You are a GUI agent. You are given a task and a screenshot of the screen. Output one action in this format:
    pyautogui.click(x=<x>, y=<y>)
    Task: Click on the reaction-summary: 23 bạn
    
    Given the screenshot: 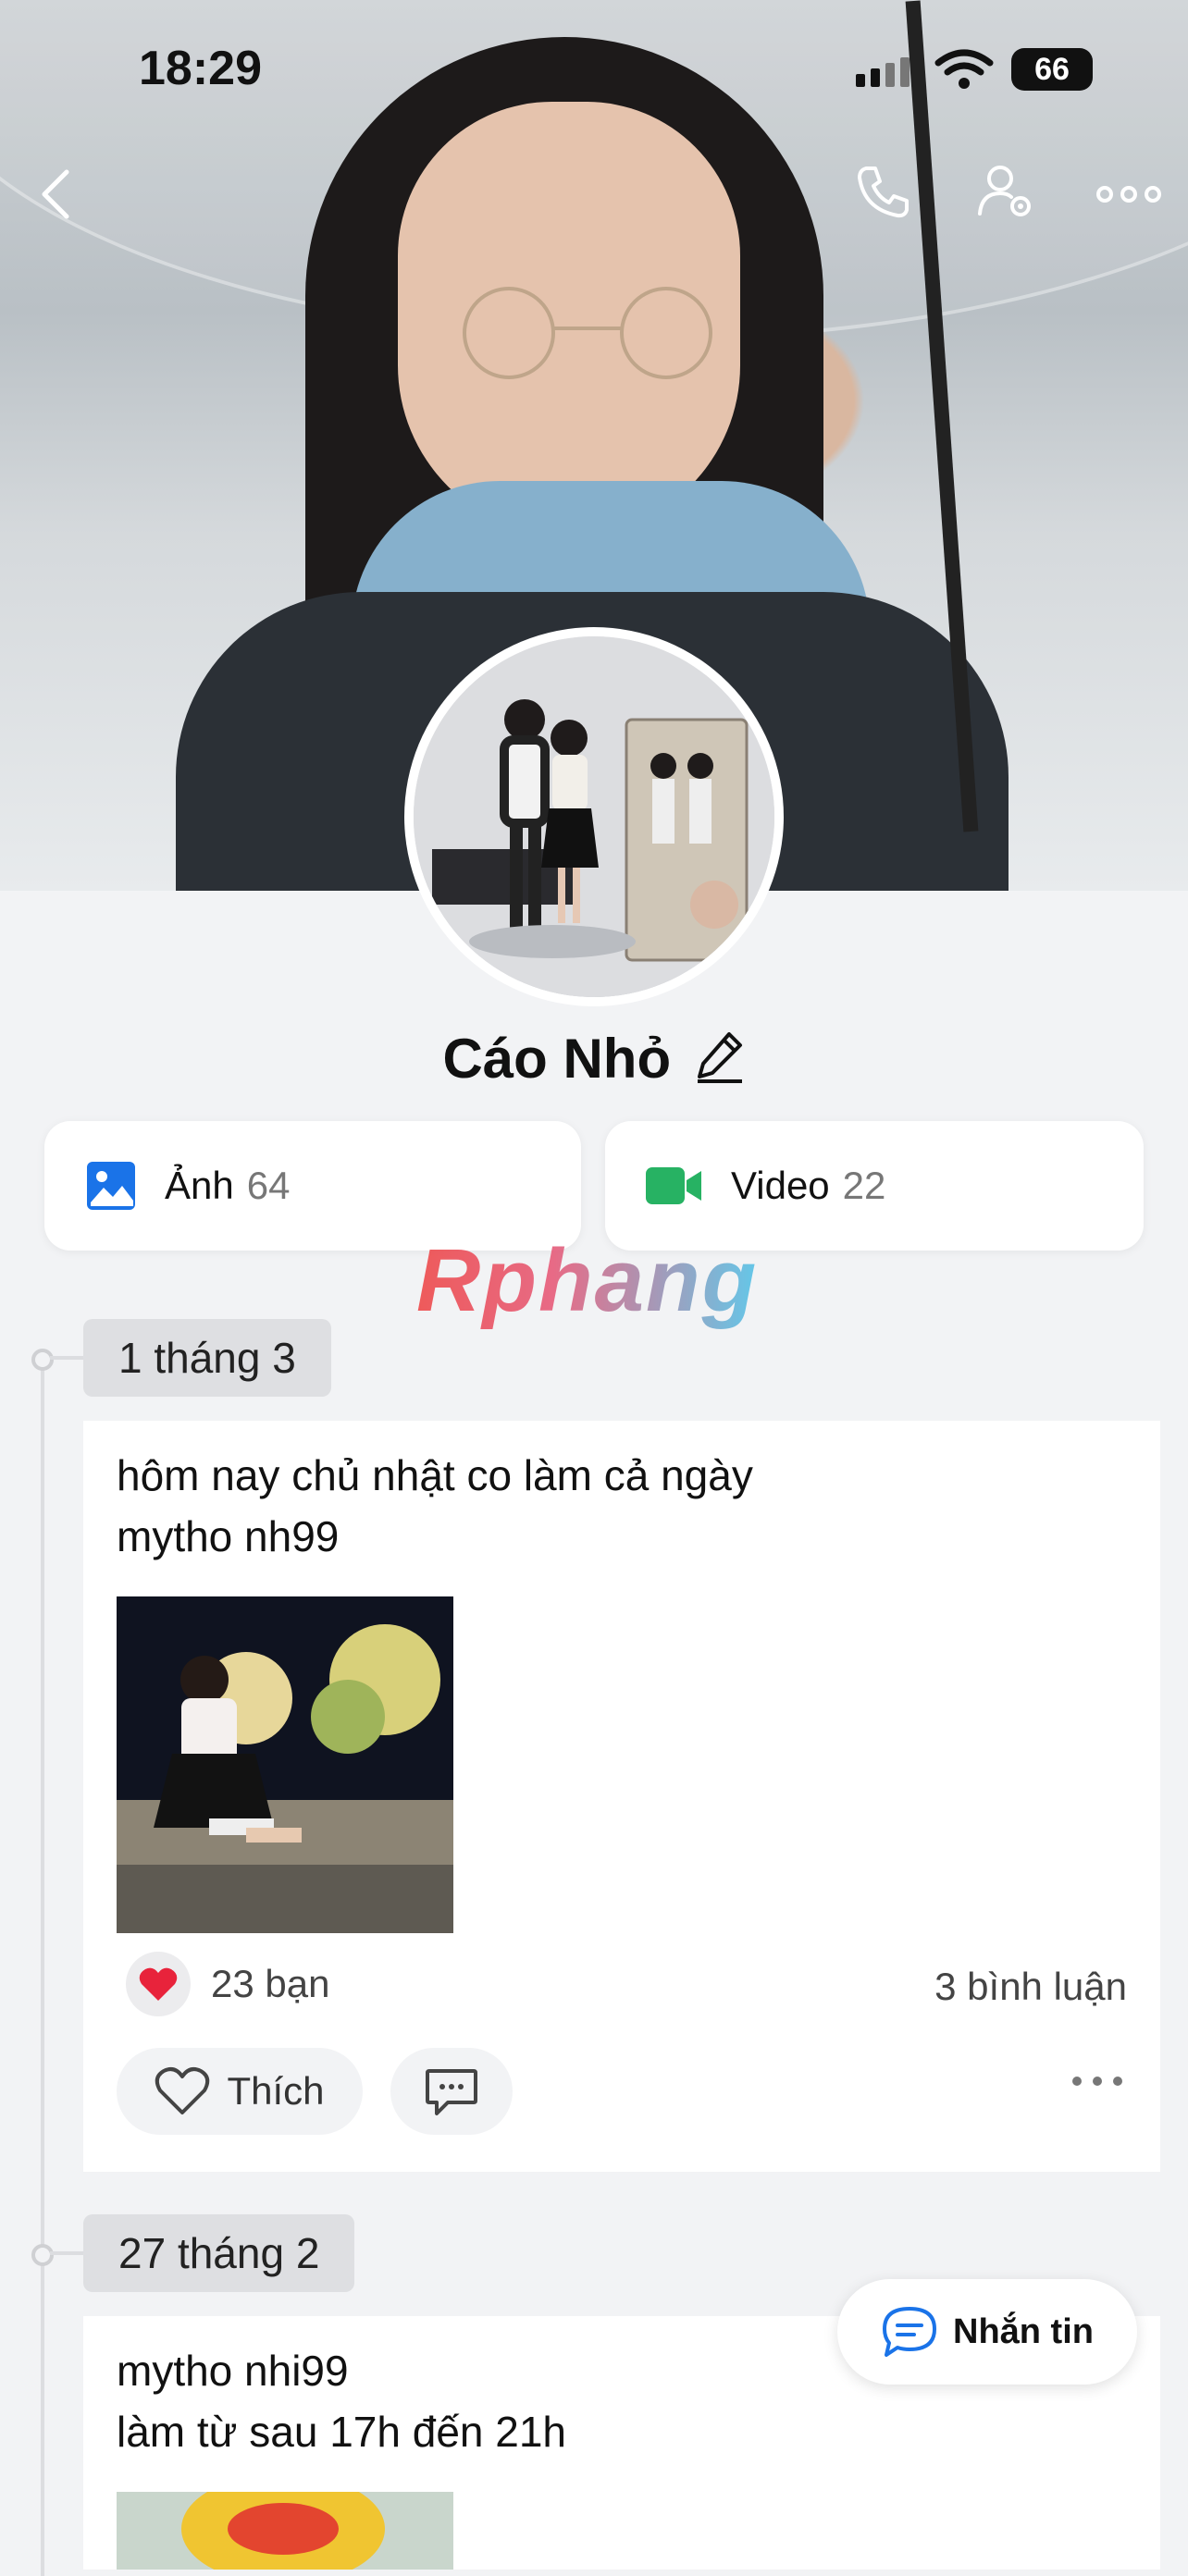 What is the action you would take?
    pyautogui.click(x=227, y=1984)
    